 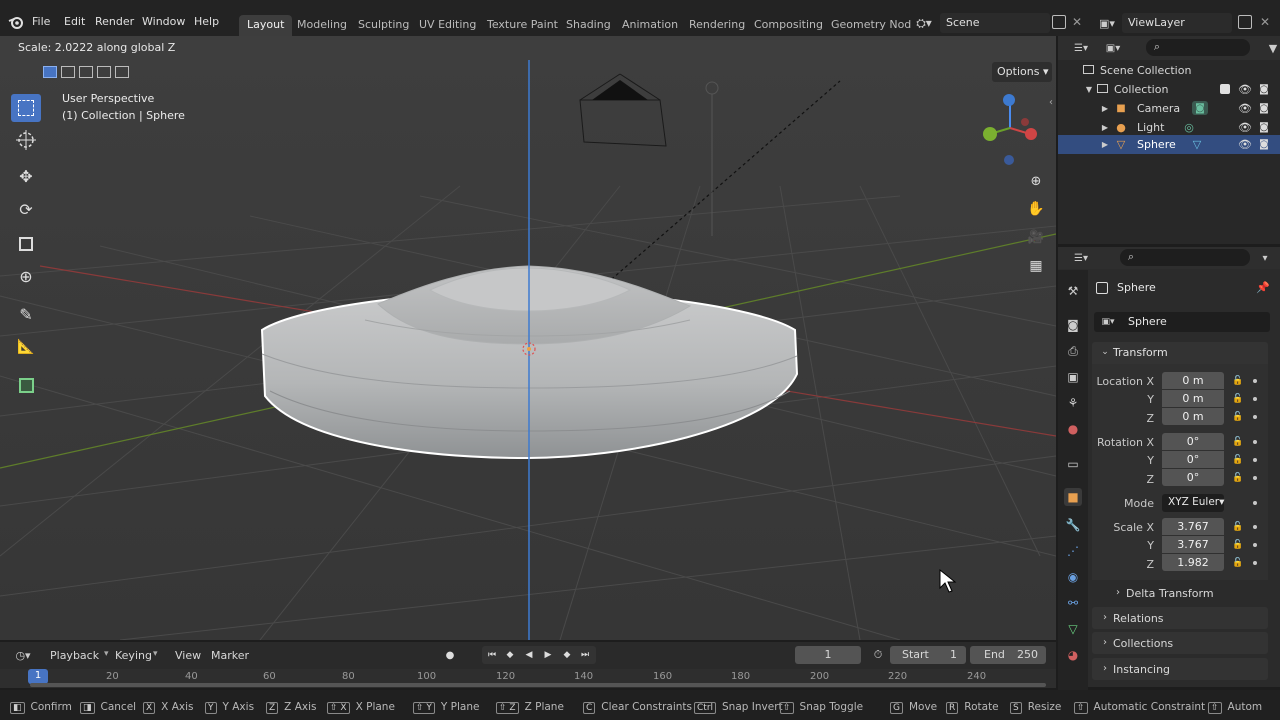 I want to click on render-tab-icon: ◙, so click(x=1073, y=325).